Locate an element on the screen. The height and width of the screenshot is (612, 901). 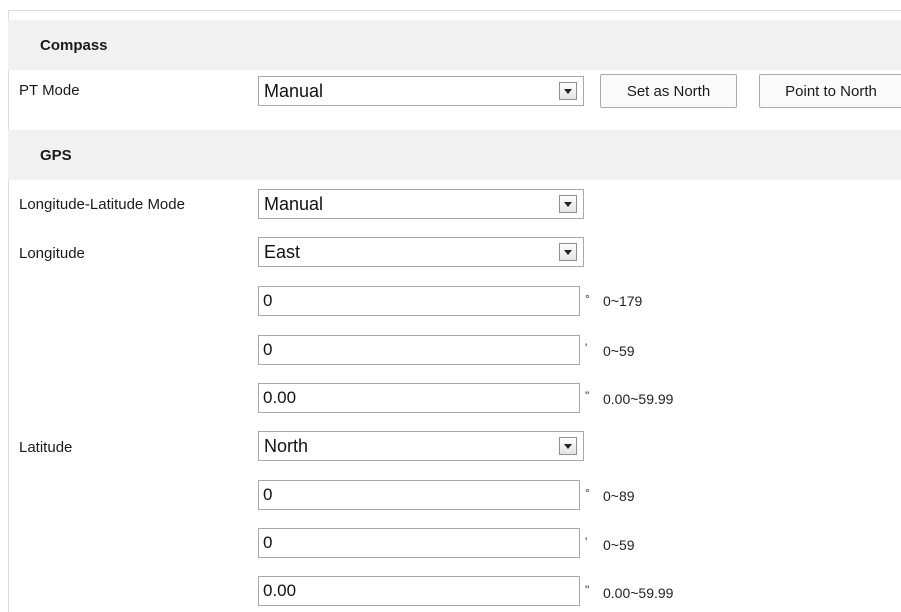
longitude-dropdown-arrow is located at coordinates (568, 252).